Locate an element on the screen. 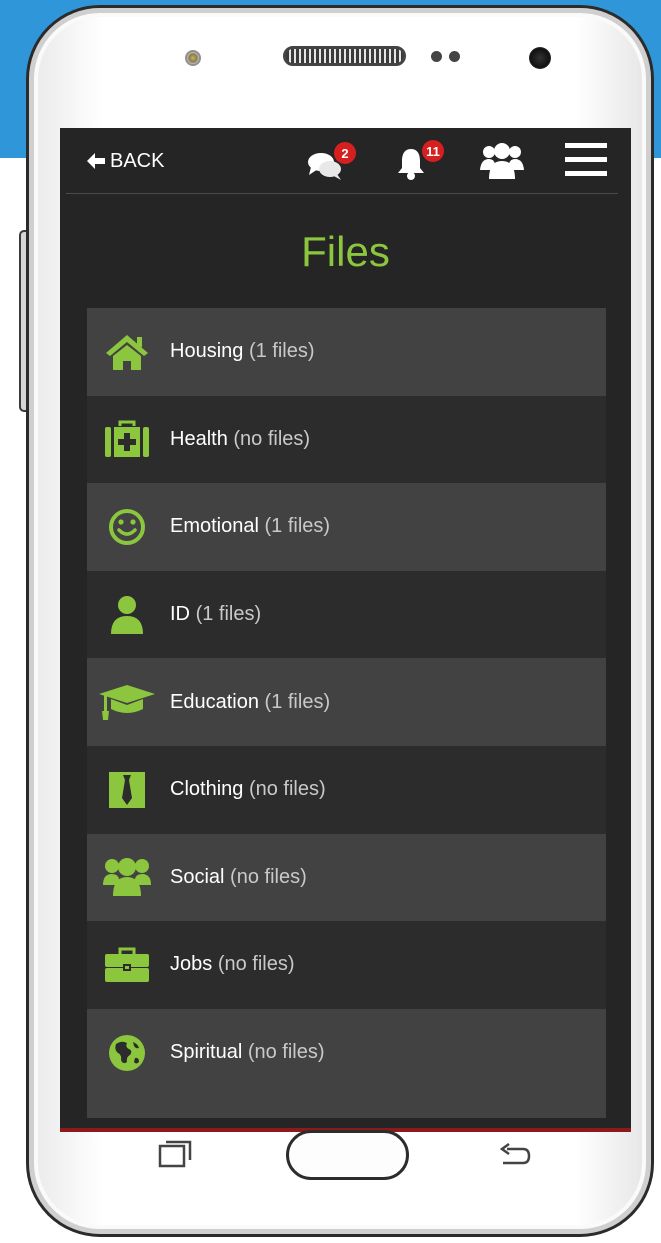 This screenshot has height=1243, width=661. top-bar: BACK 2 11 is located at coordinates (345, 161).